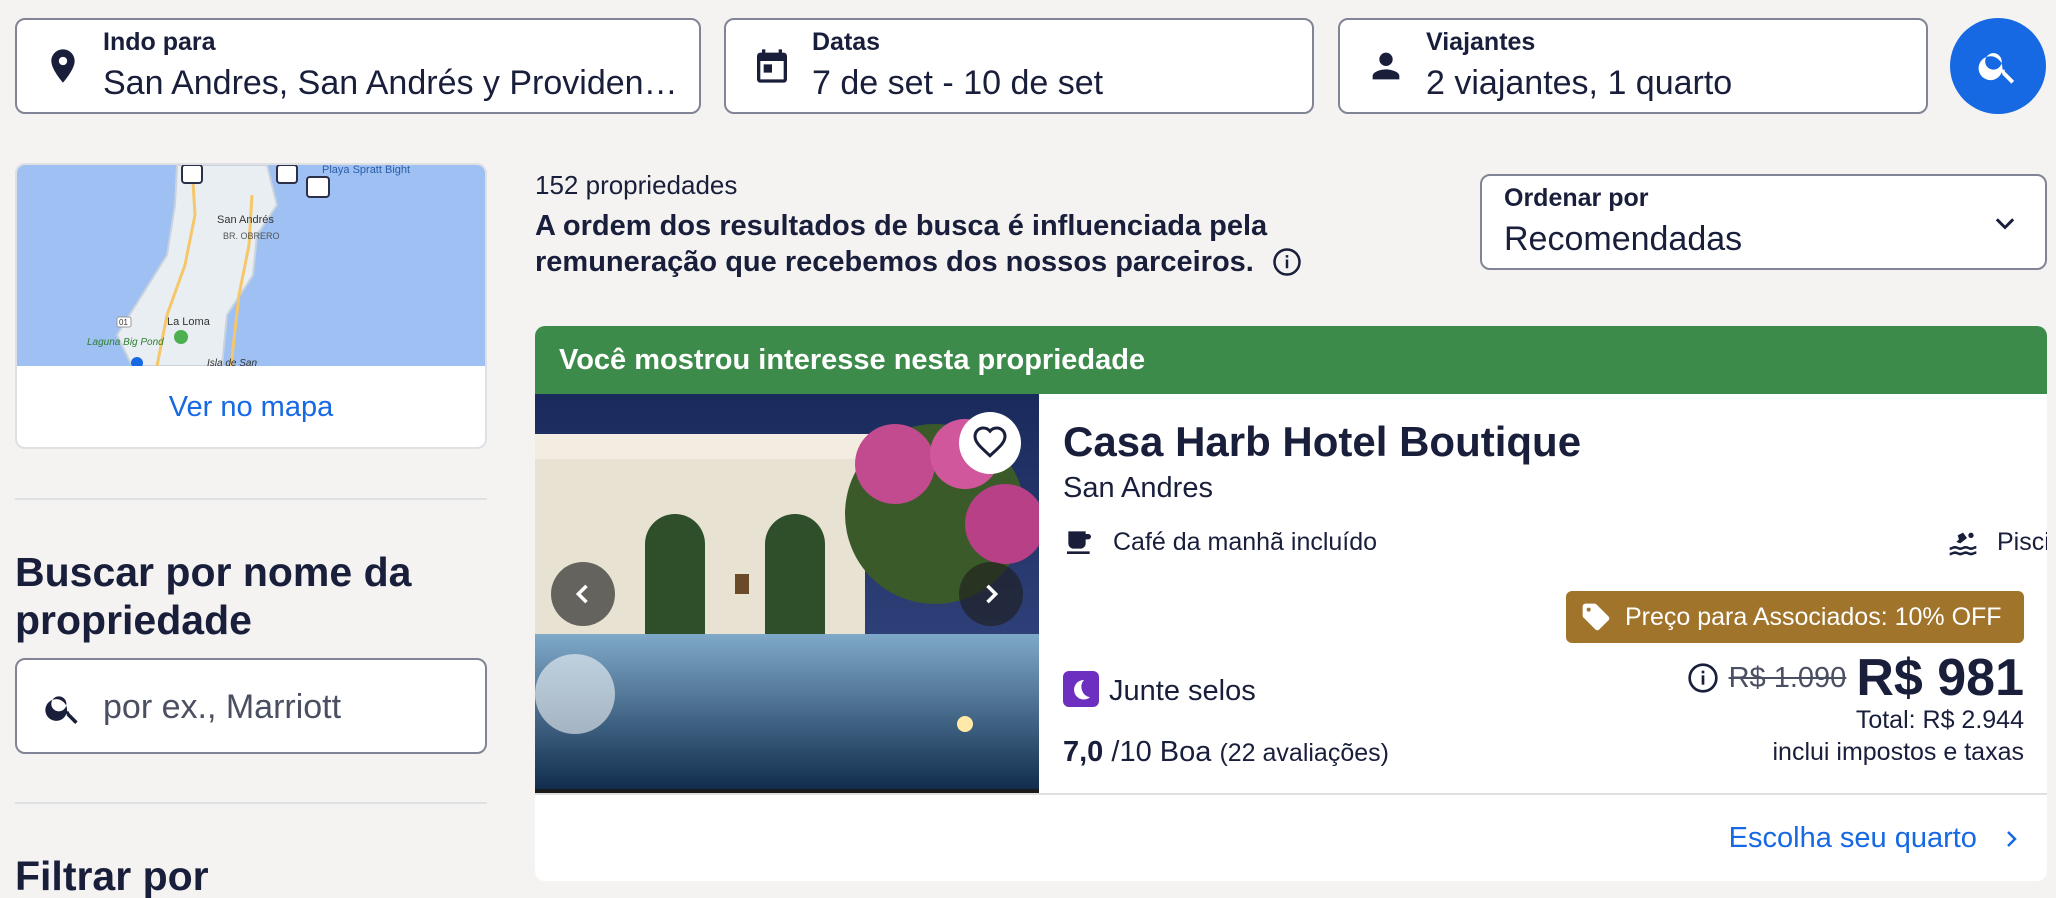 The image size is (2056, 898). I want to click on property-name-placeholder: por ex., Marriott, so click(222, 707).